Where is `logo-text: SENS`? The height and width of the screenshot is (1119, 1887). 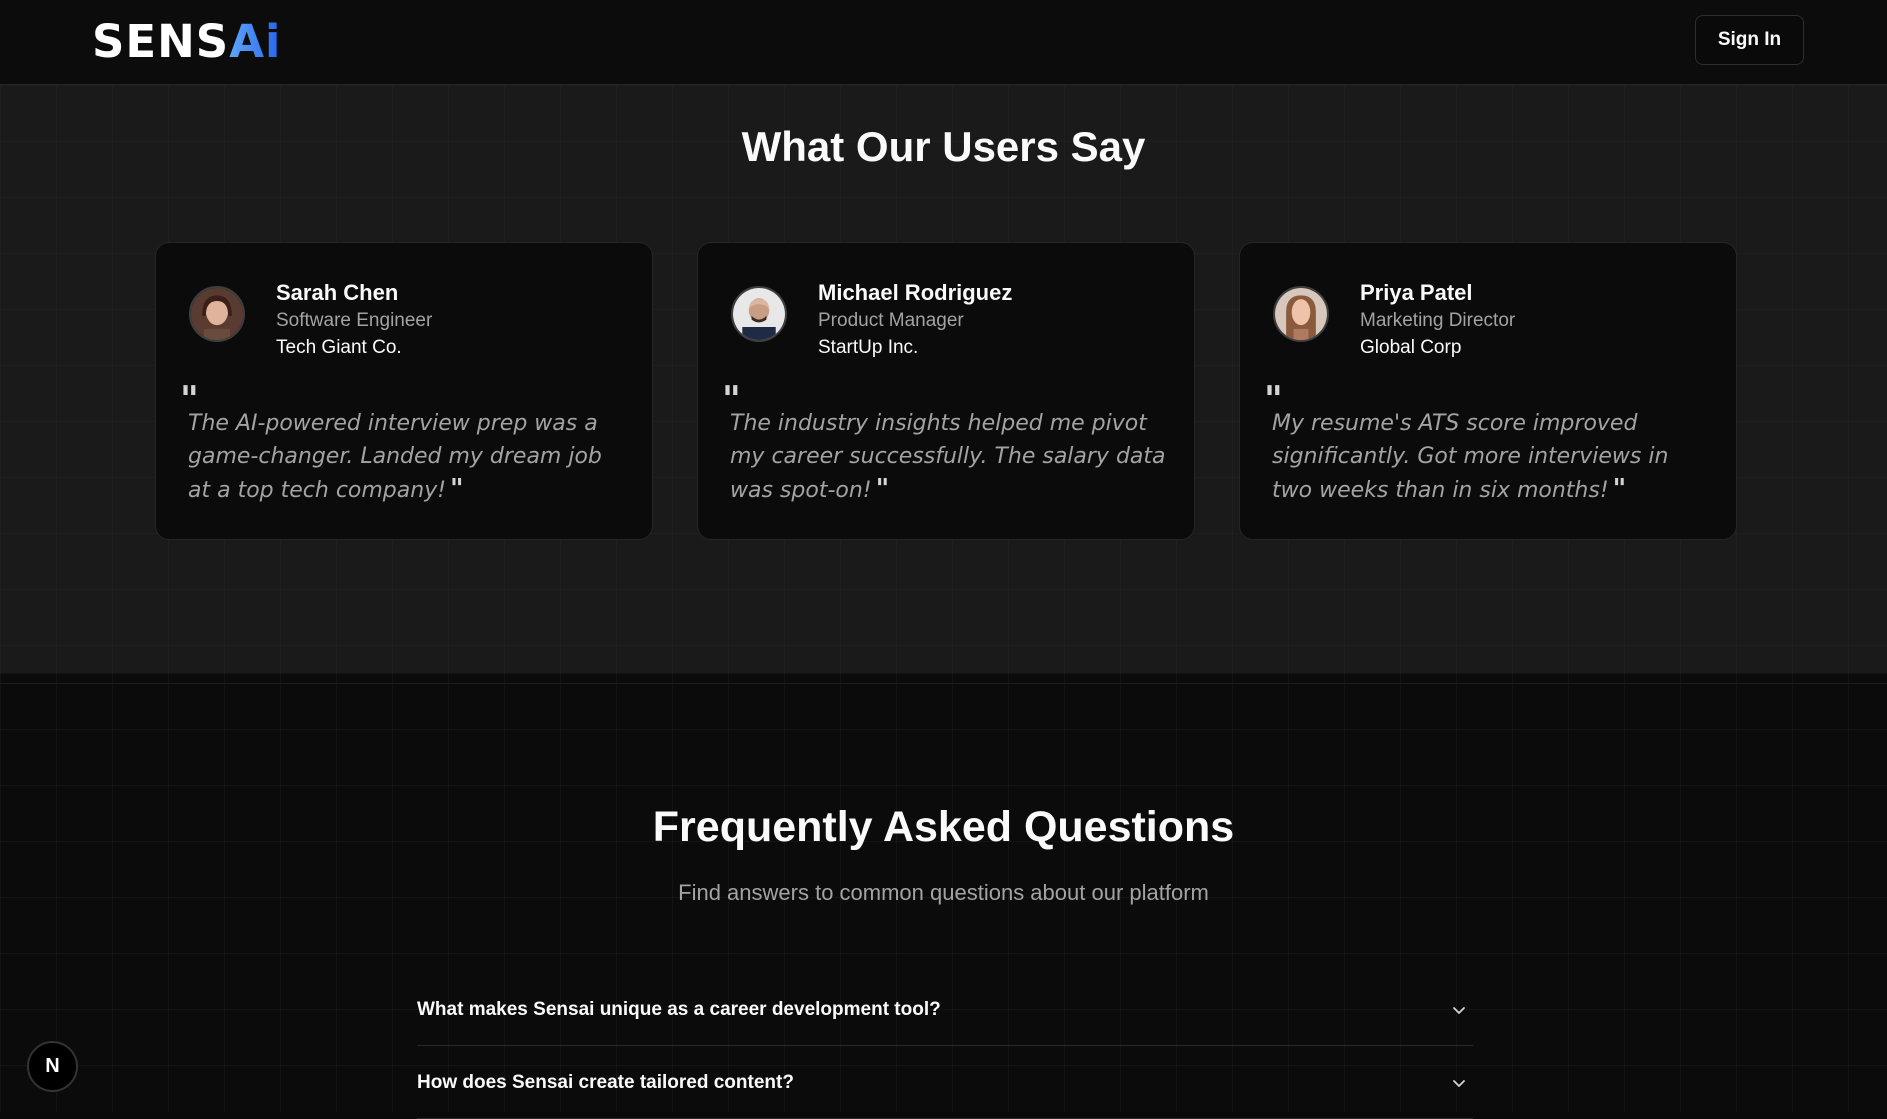
logo-text: SENS is located at coordinates (161, 41).